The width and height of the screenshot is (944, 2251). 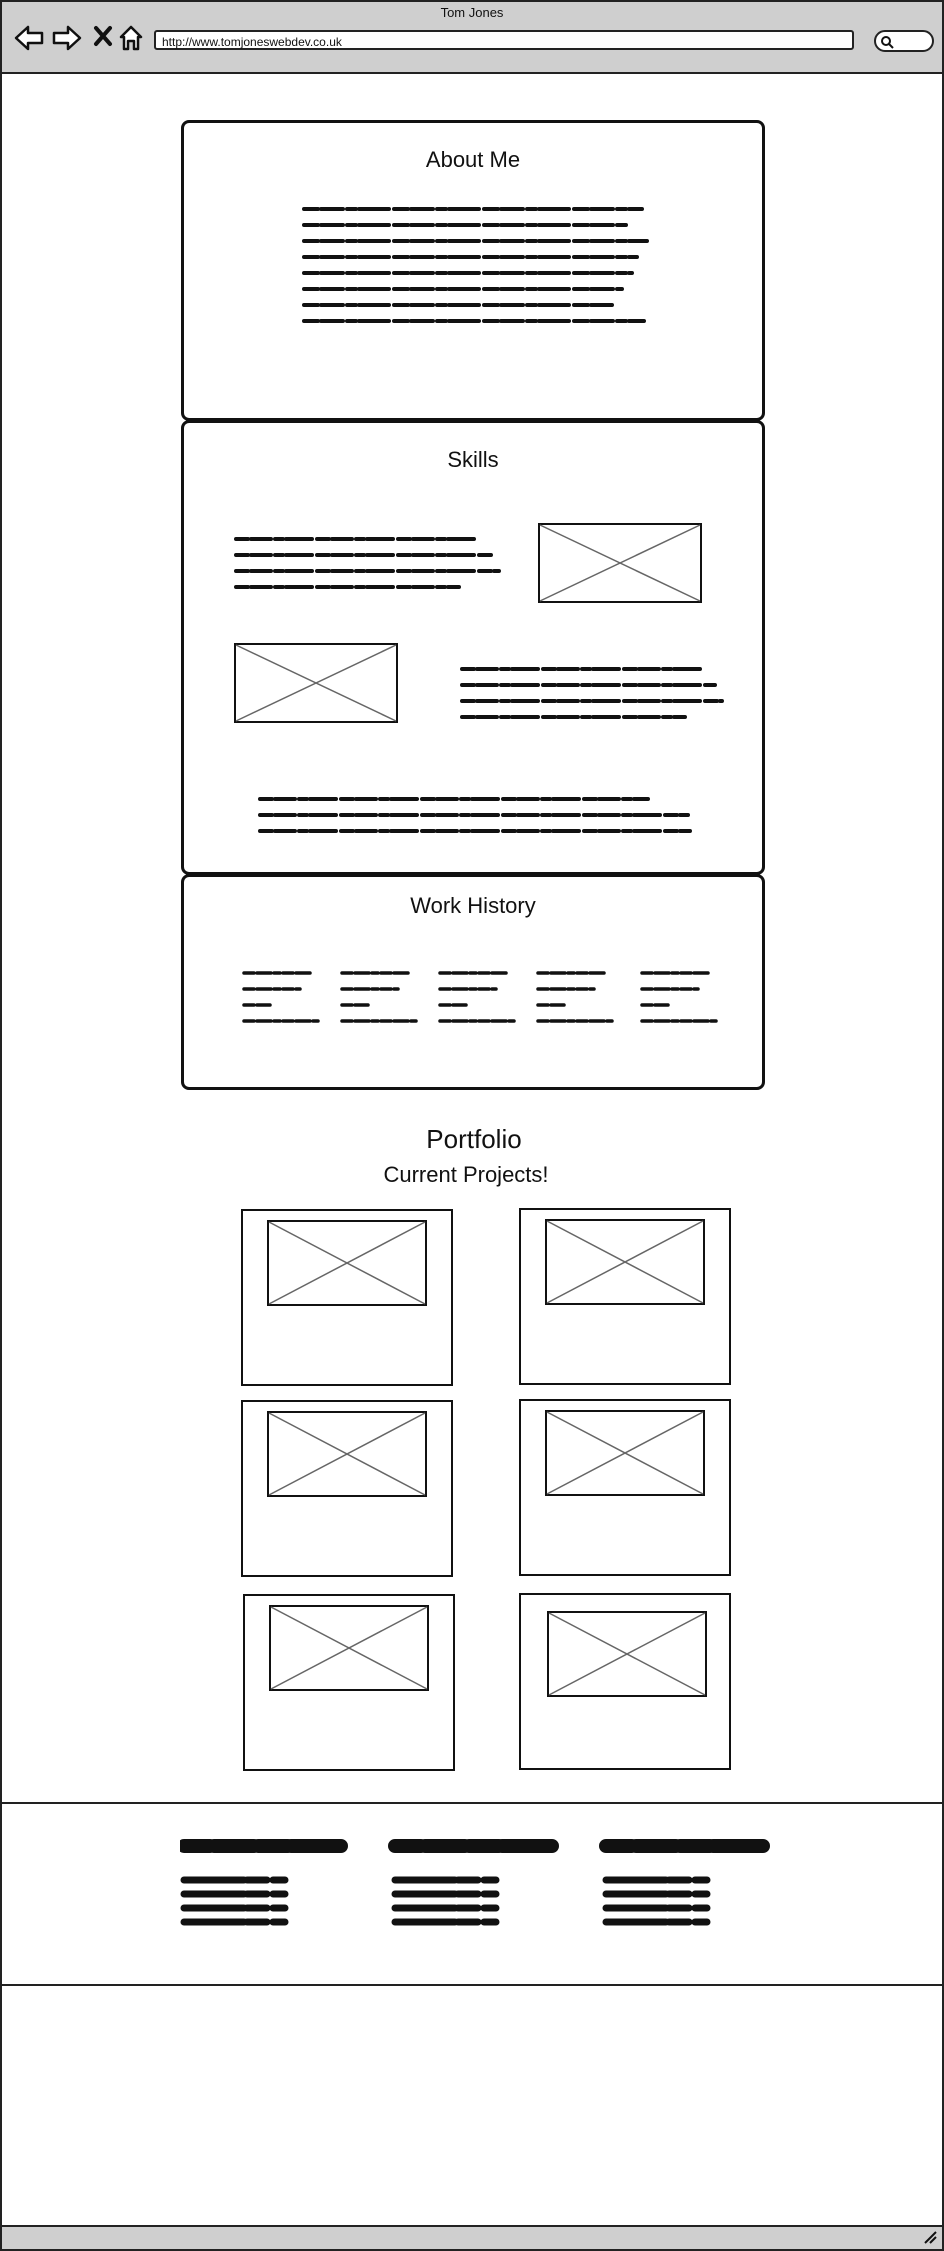 What do you see at coordinates (67, 38) in the screenshot?
I see `forward-arrow-icon` at bounding box center [67, 38].